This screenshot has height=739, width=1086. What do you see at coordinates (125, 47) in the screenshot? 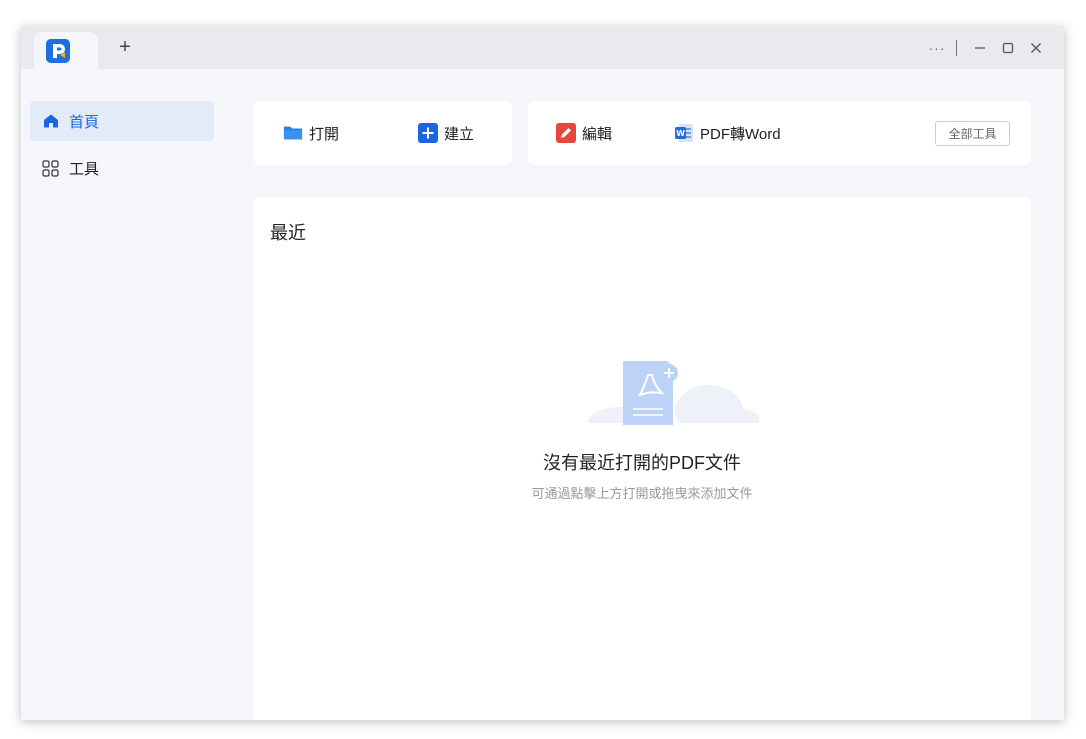
I see `new-tab-button: +` at bounding box center [125, 47].